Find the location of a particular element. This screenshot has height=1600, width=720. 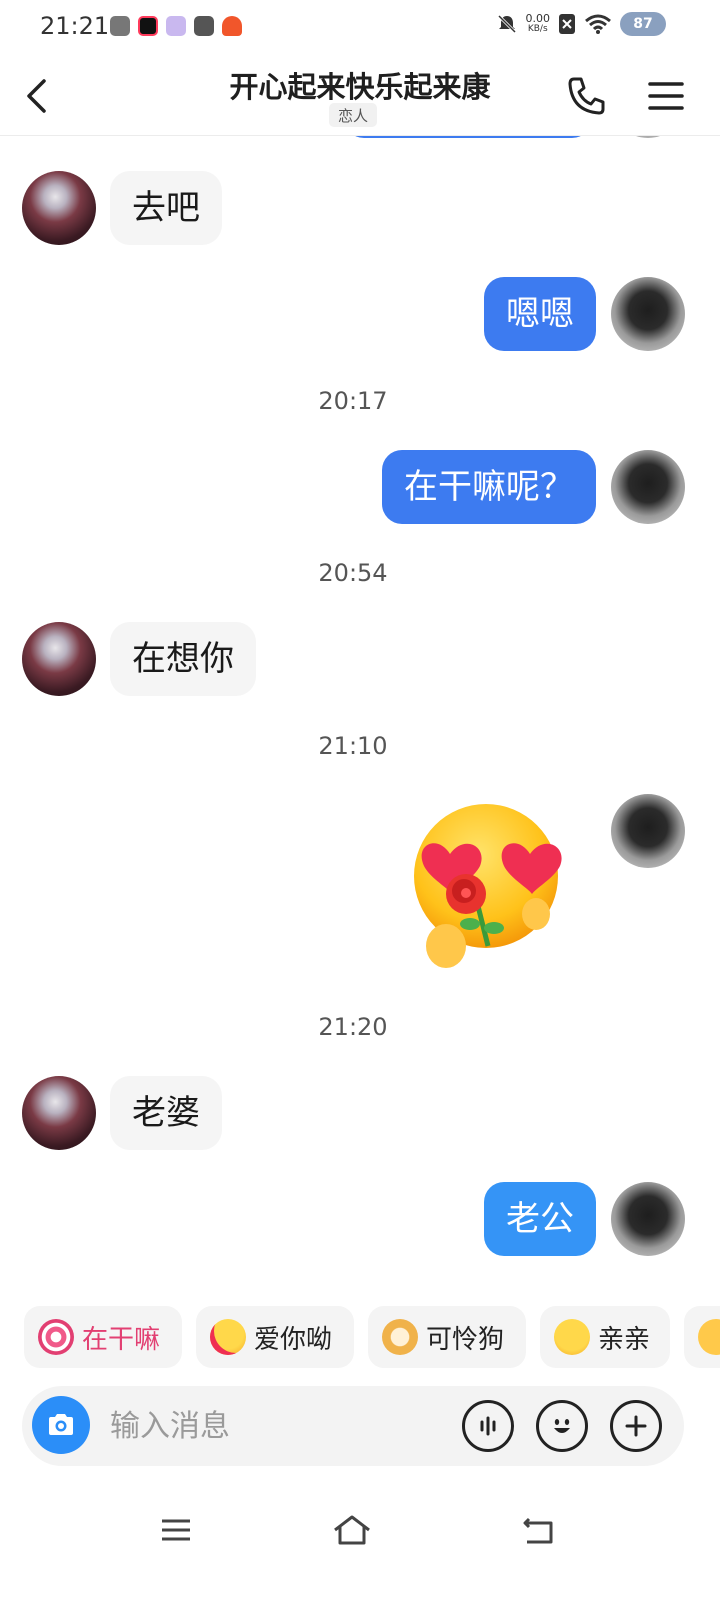

game-app-icon is located at coordinates (232, 26).